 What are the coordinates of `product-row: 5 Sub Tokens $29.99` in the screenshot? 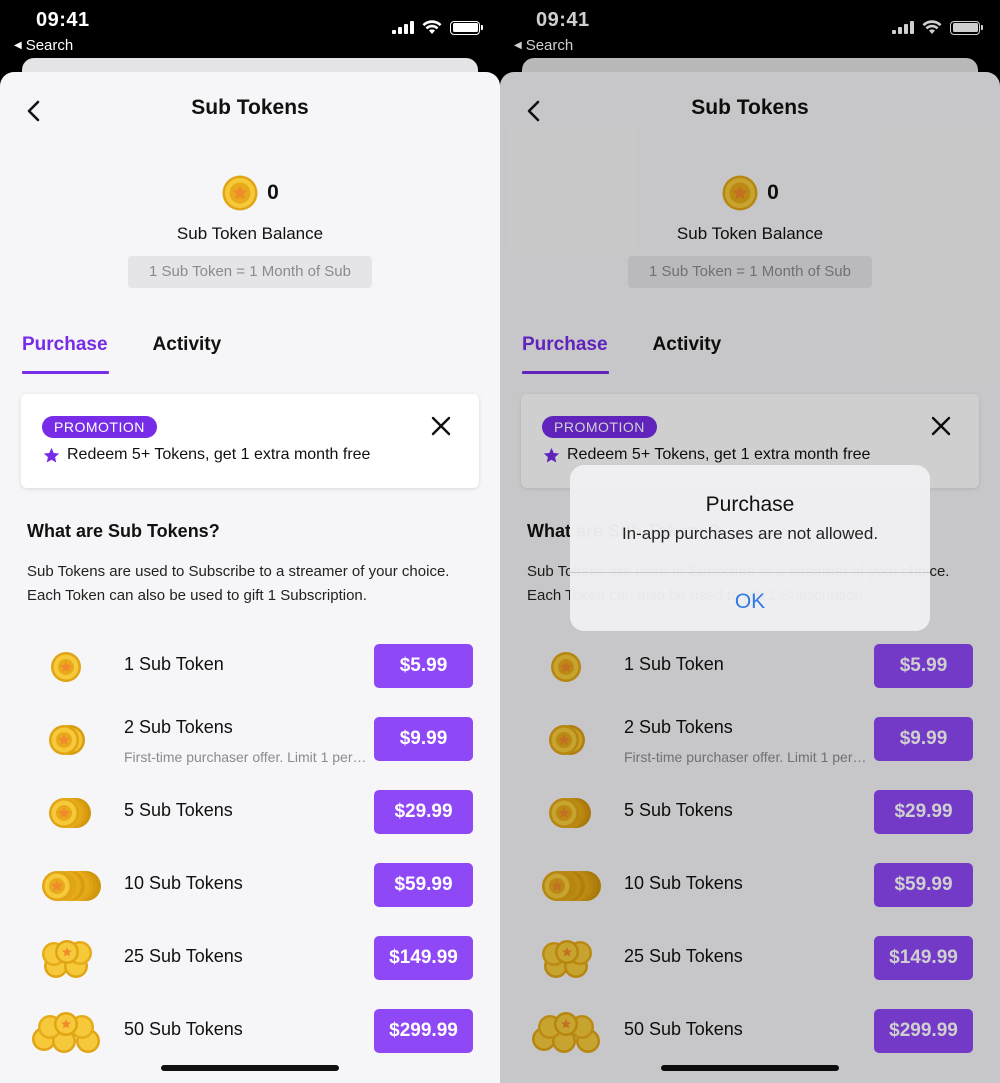 It's located at (750, 813).